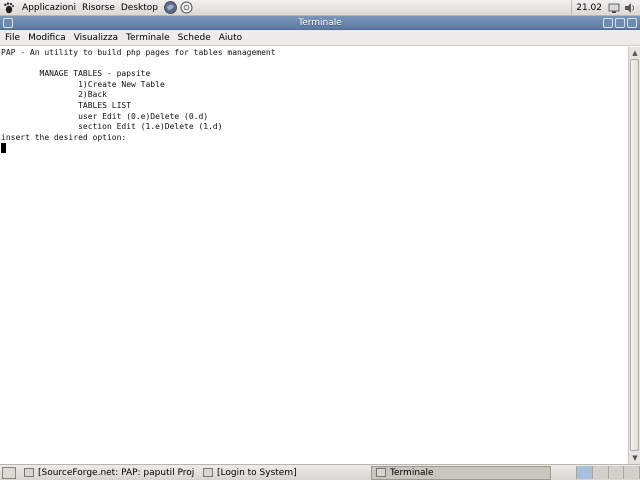 The width and height of the screenshot is (640, 480). What do you see at coordinates (614, 8) in the screenshot?
I see `network-icon` at bounding box center [614, 8].